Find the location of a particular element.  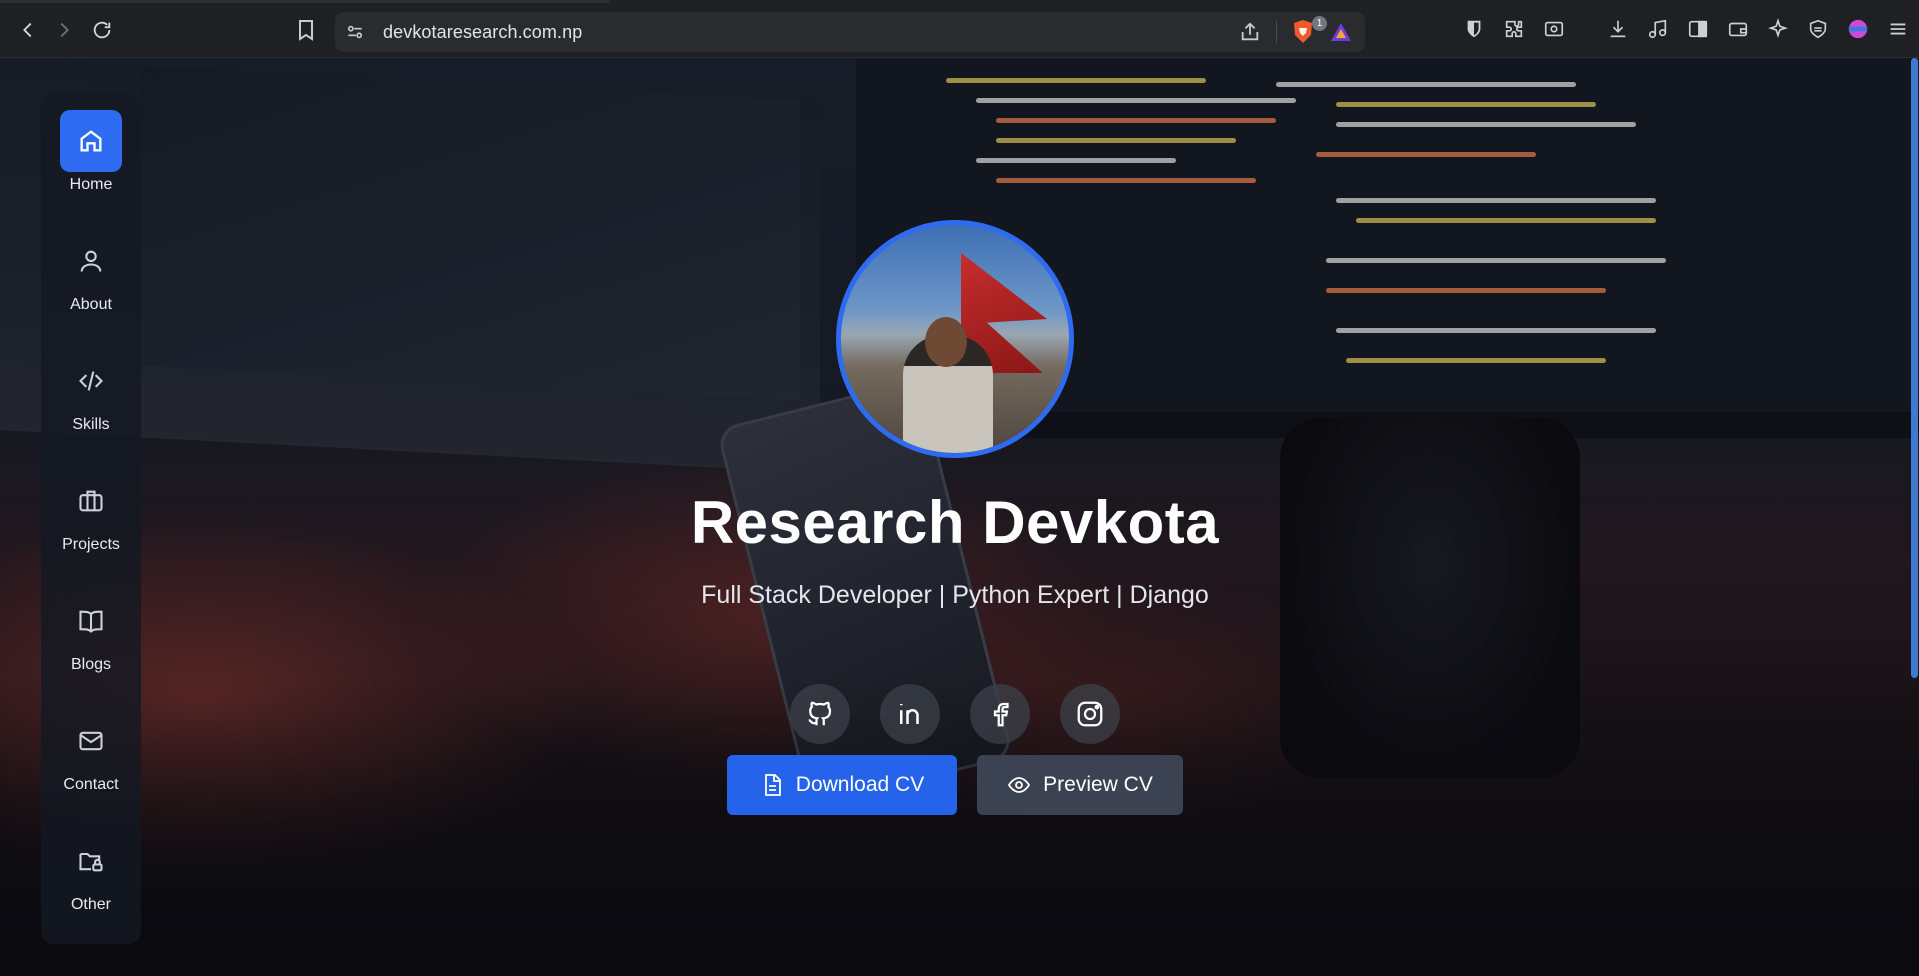

home-icon is located at coordinates (91, 141).